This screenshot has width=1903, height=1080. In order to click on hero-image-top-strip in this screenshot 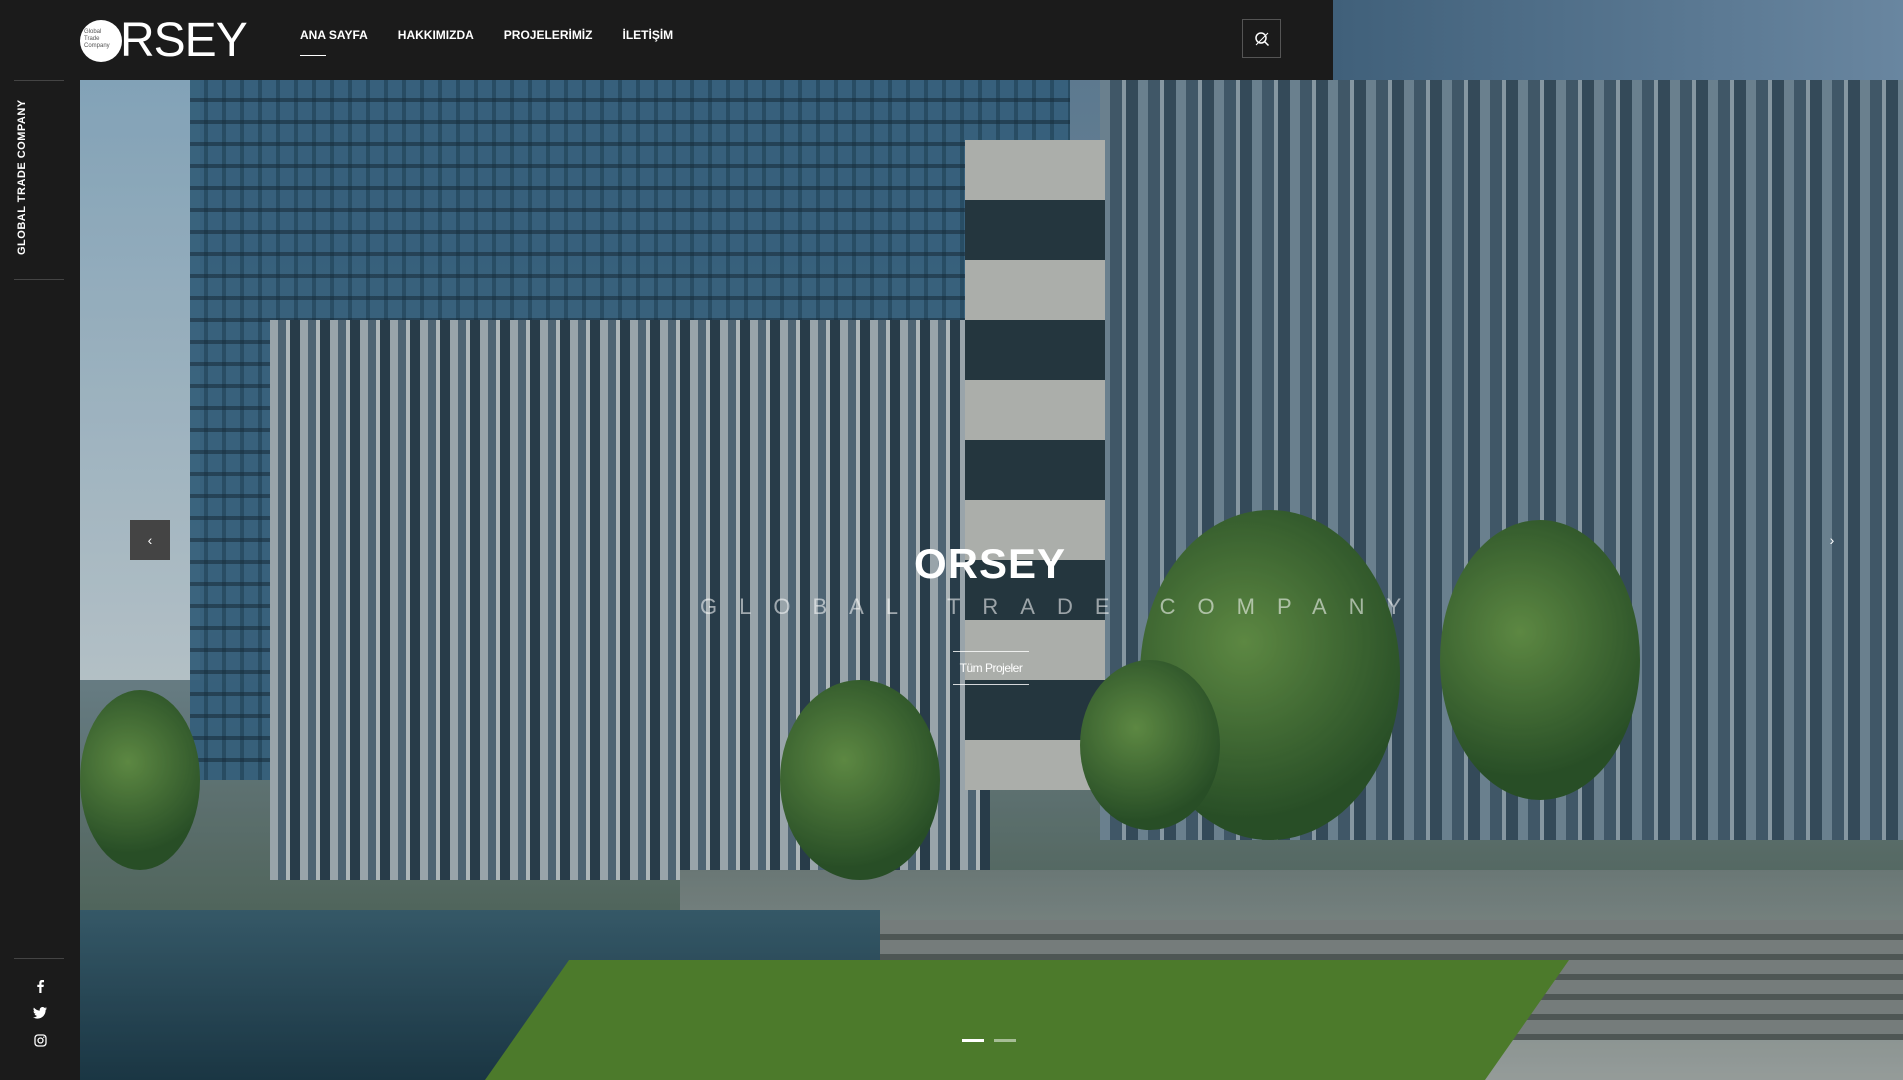, I will do `click(1618, 40)`.